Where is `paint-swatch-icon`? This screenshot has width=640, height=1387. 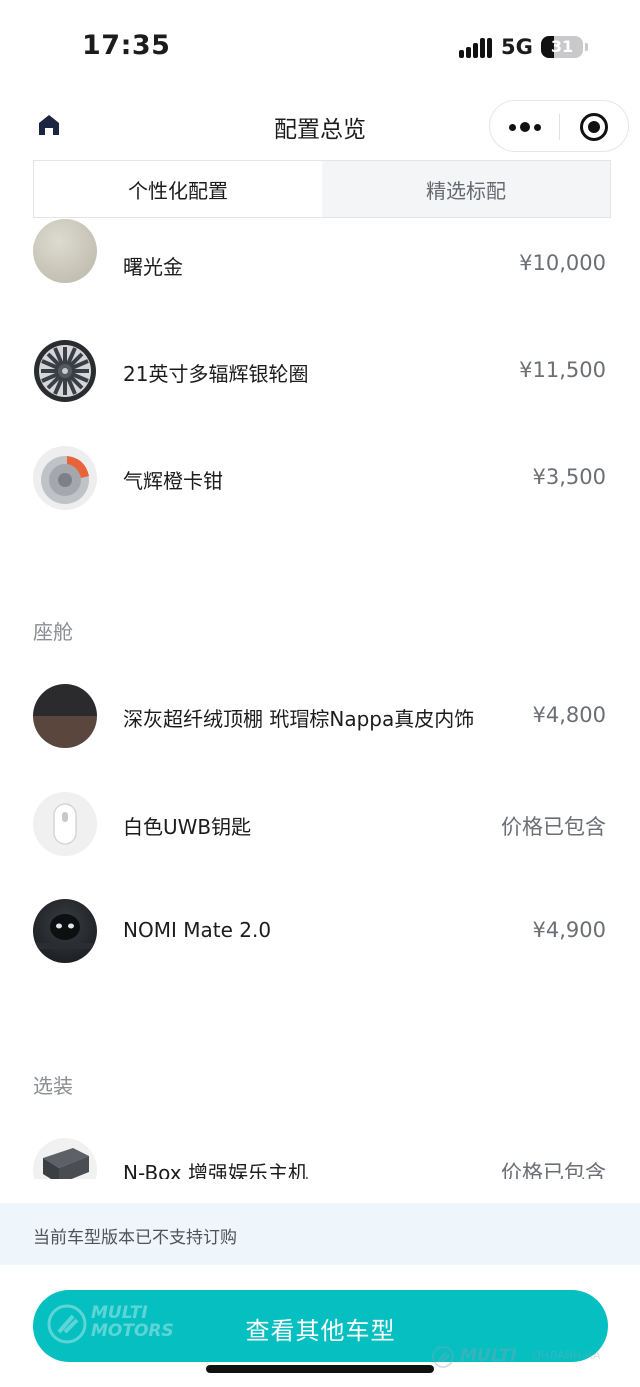 paint-swatch-icon is located at coordinates (65, 251).